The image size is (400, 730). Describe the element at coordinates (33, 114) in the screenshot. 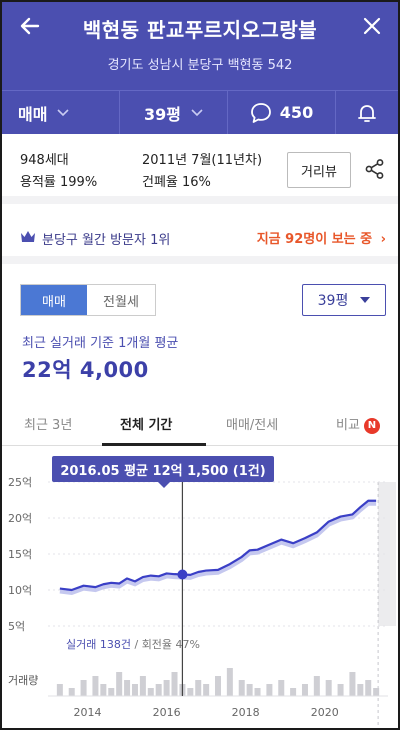

I see `deal-type-label: 매매` at that location.